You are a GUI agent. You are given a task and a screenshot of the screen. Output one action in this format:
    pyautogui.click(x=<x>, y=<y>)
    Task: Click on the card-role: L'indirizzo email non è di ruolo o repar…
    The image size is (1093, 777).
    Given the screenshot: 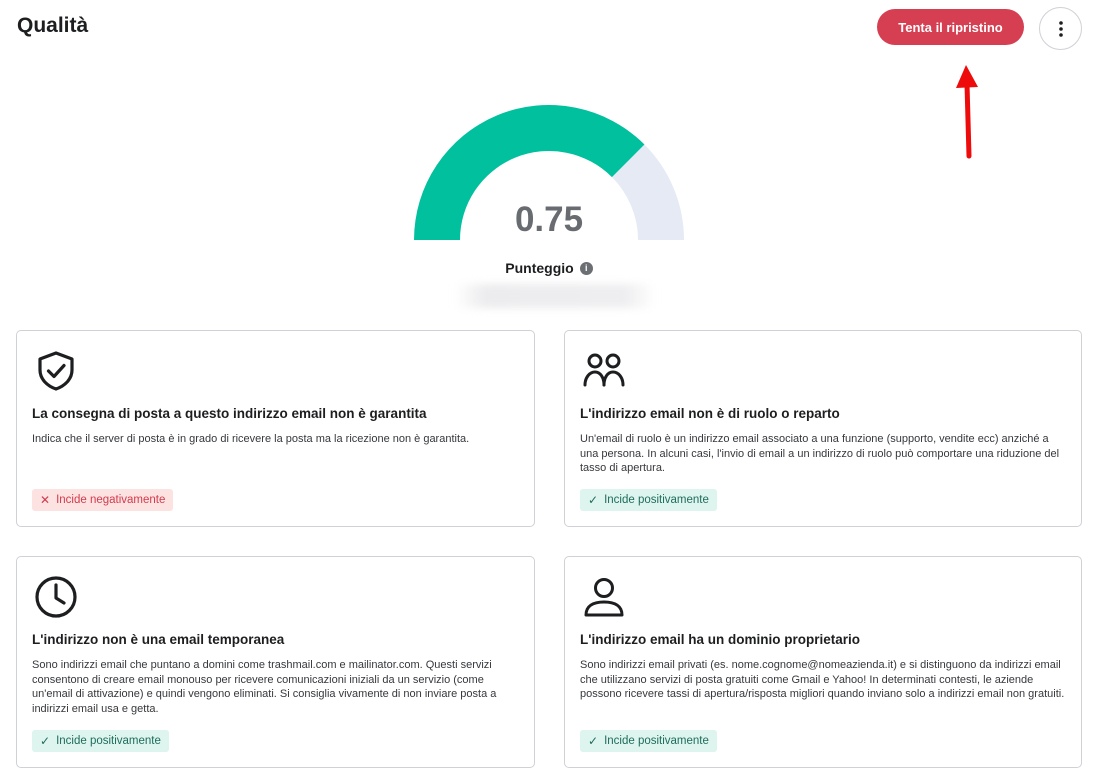 What is the action you would take?
    pyautogui.click(x=823, y=428)
    